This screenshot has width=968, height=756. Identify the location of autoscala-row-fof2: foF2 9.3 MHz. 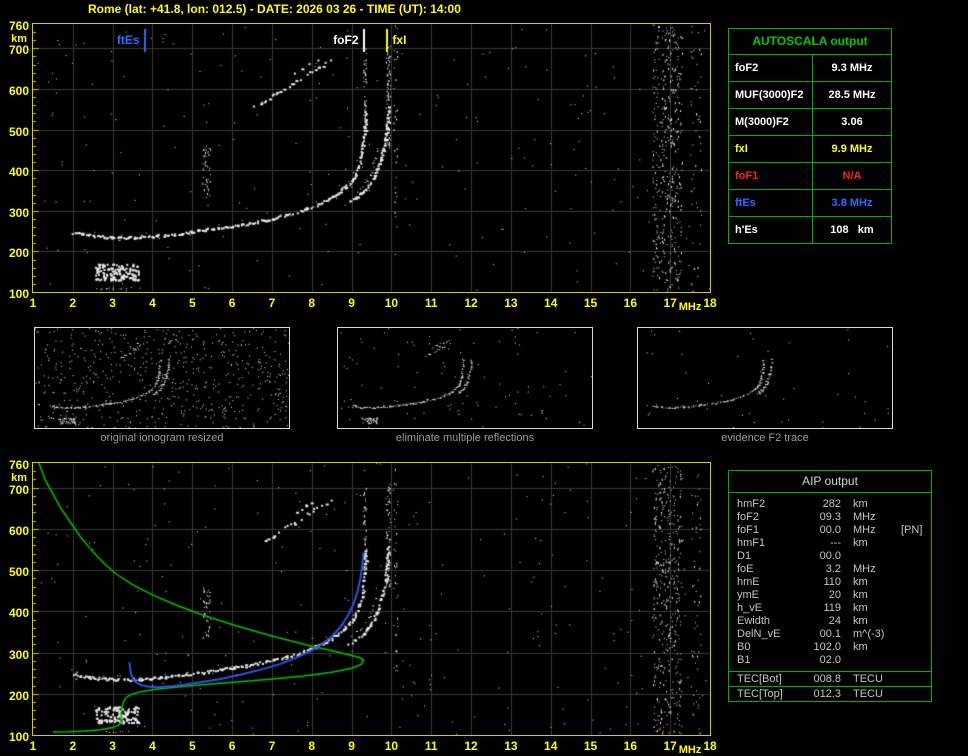
(810, 68).